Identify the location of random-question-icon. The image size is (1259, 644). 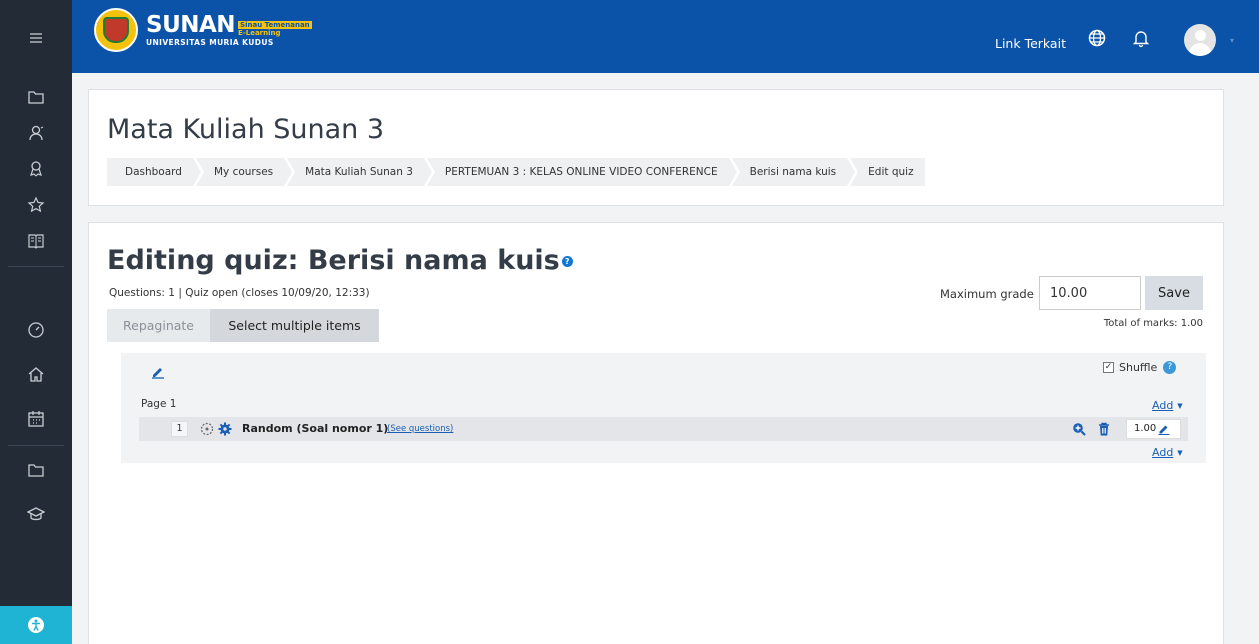
(207, 429).